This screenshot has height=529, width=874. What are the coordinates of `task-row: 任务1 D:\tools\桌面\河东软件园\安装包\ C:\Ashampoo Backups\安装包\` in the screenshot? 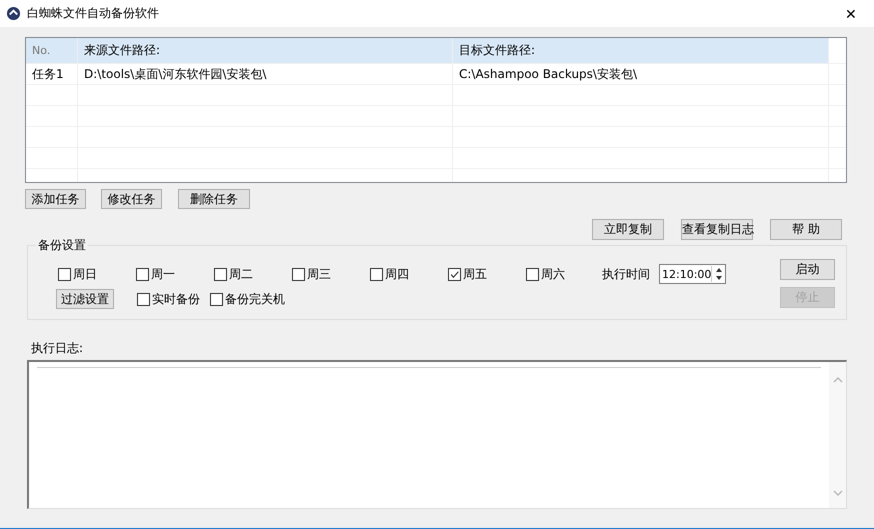 It's located at (436, 74).